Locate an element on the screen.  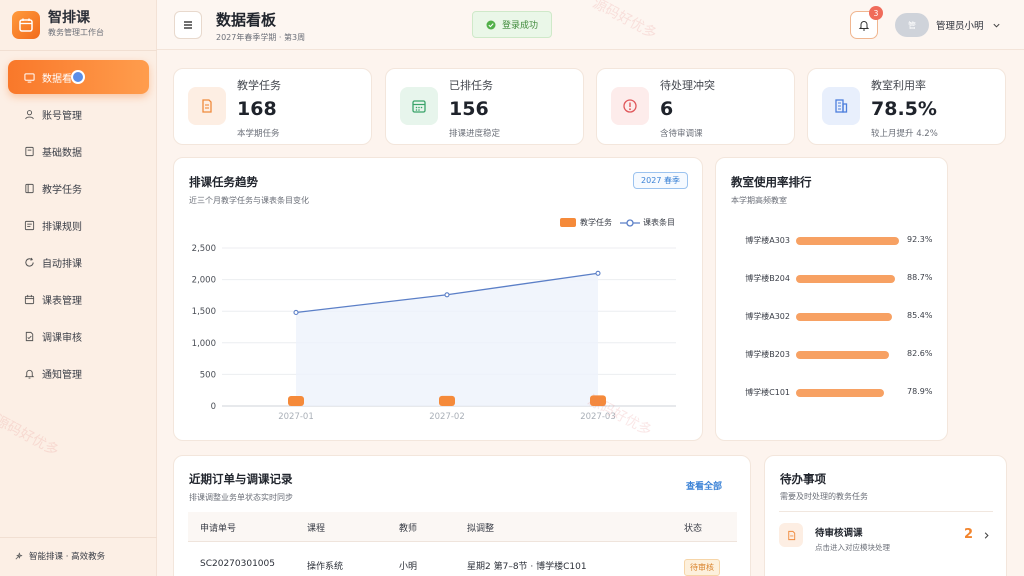
y-tick-label: 1,500 is located at coordinates (204, 312).